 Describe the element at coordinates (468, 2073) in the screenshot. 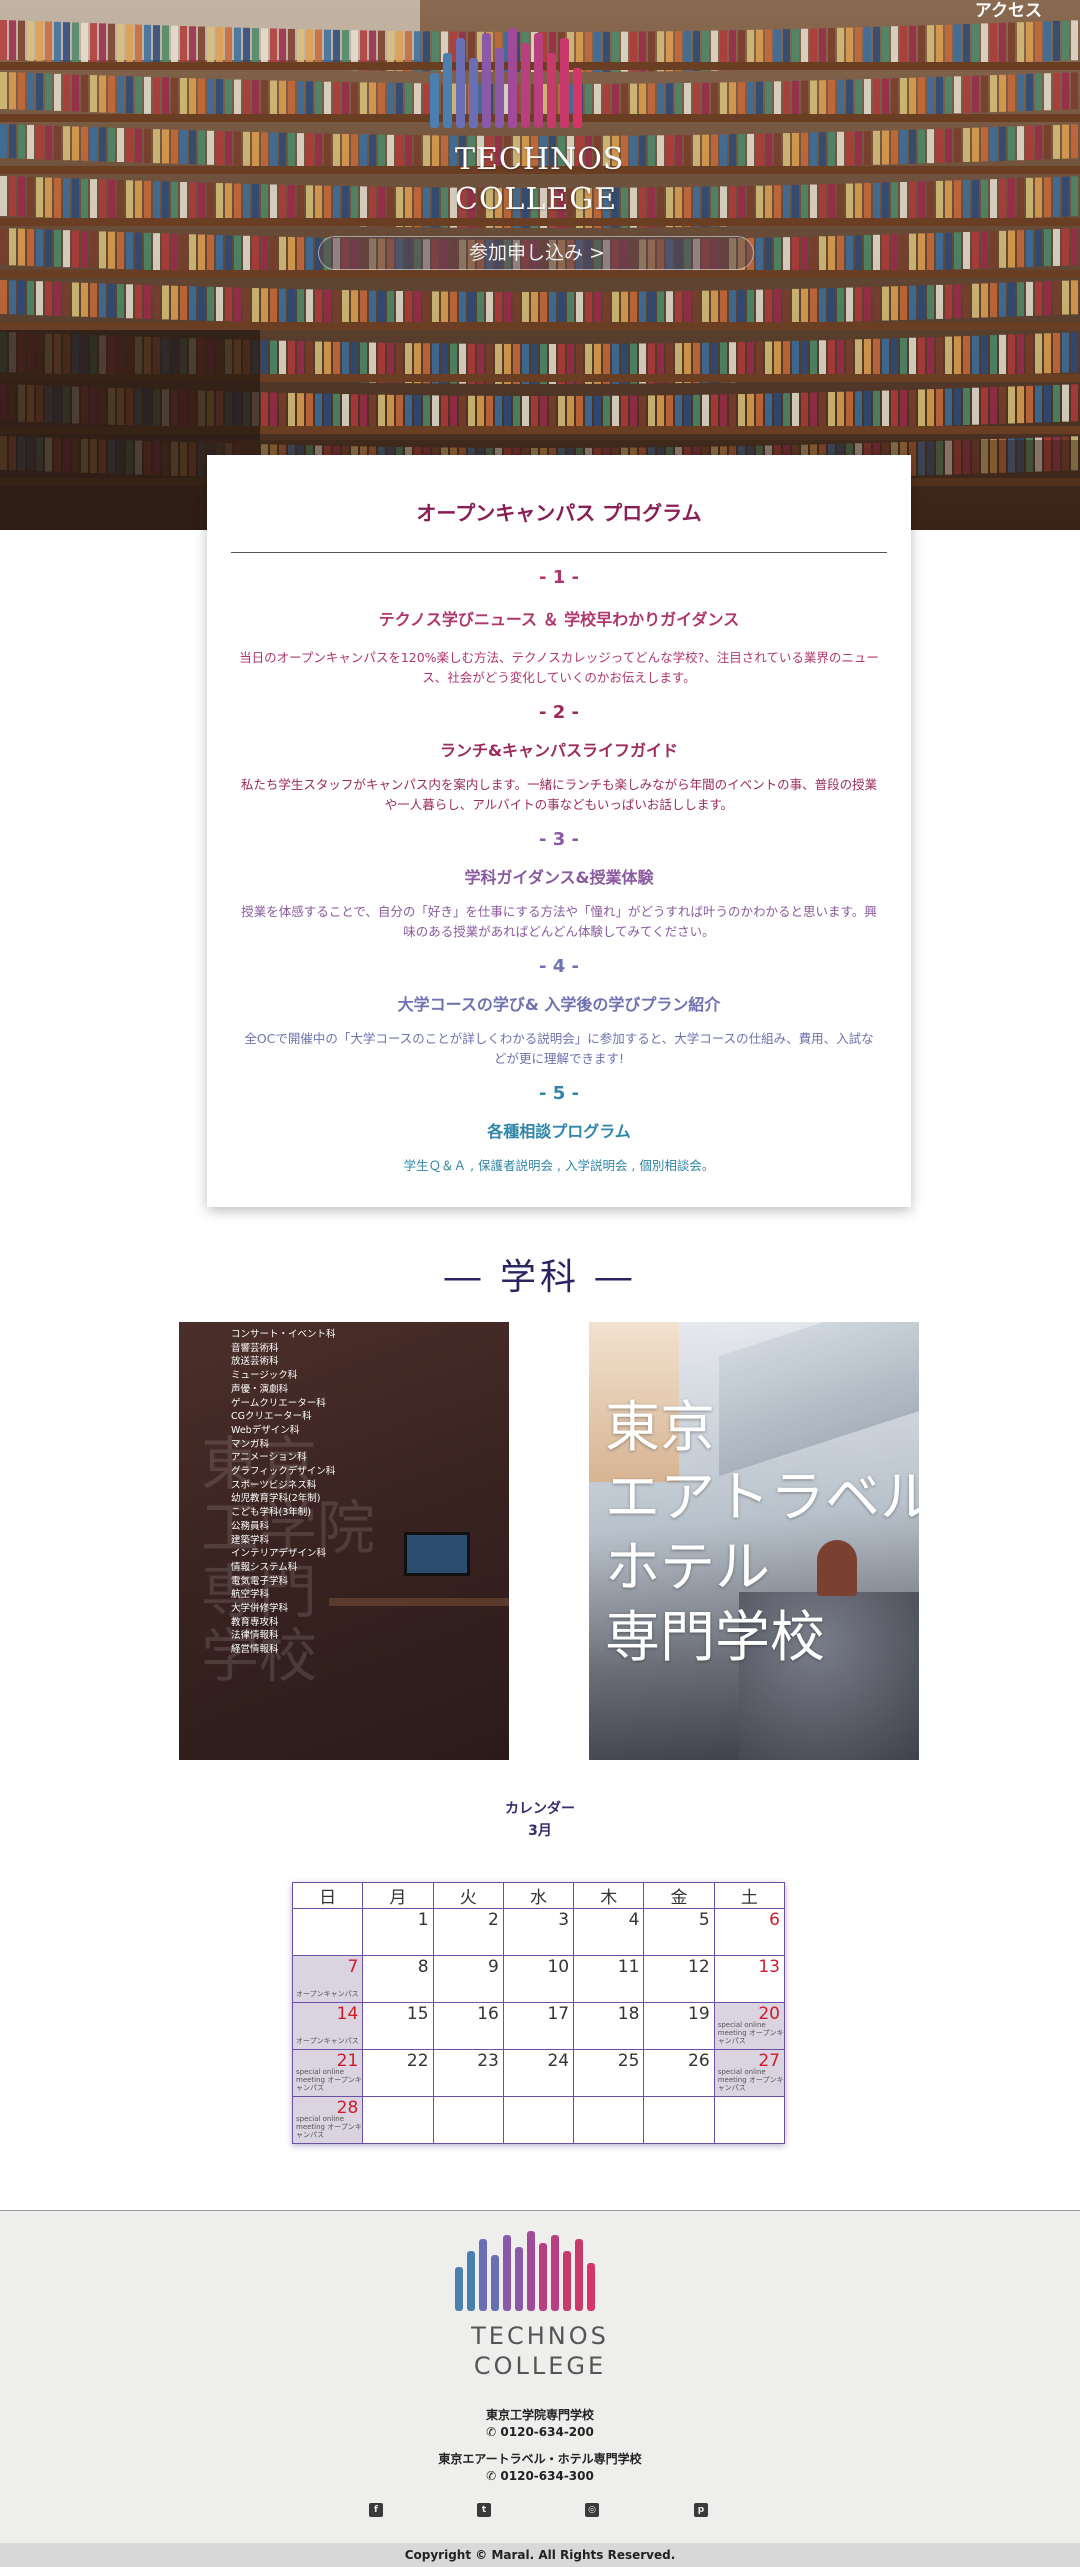

I see `calendar-day-cell: 23` at that location.